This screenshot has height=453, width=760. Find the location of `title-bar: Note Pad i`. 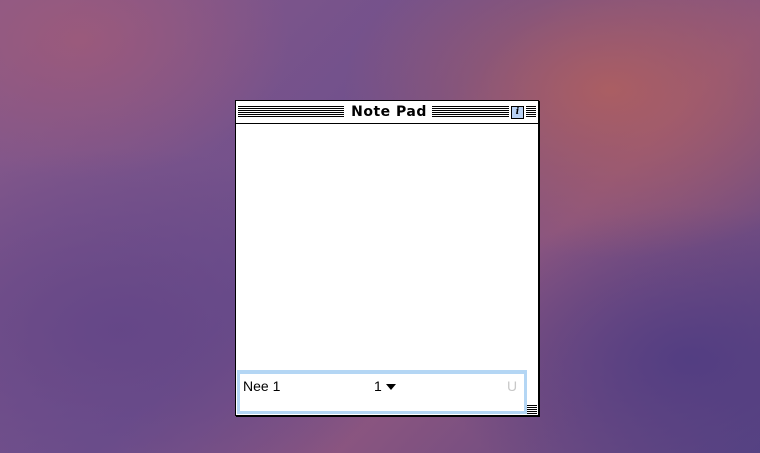

title-bar: Note Pad i is located at coordinates (387, 112).